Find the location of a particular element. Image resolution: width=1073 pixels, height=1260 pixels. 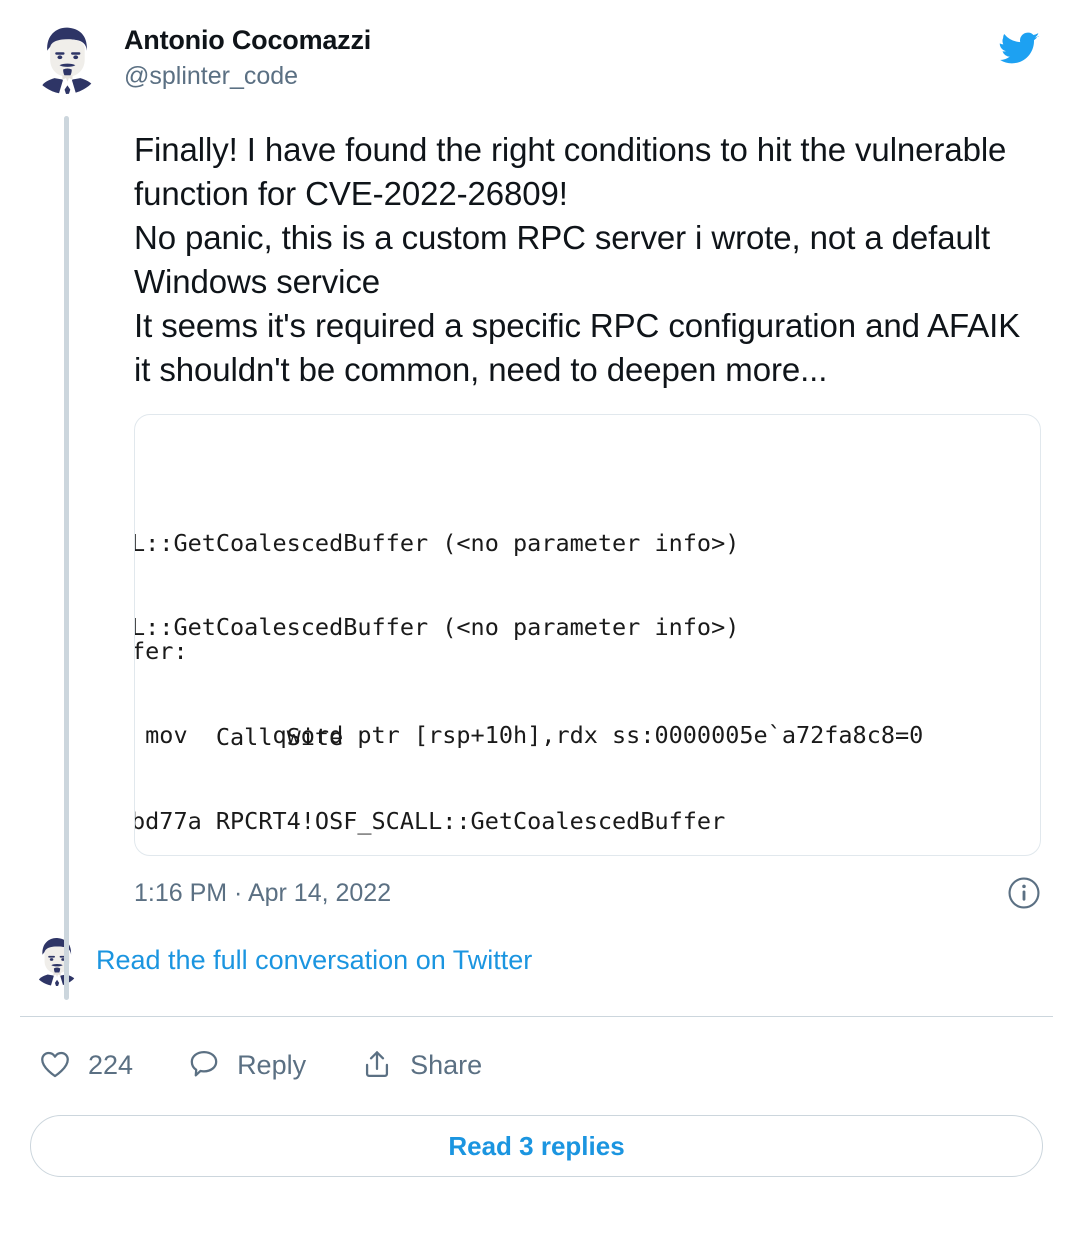

avatar-small is located at coordinates (56, 960).